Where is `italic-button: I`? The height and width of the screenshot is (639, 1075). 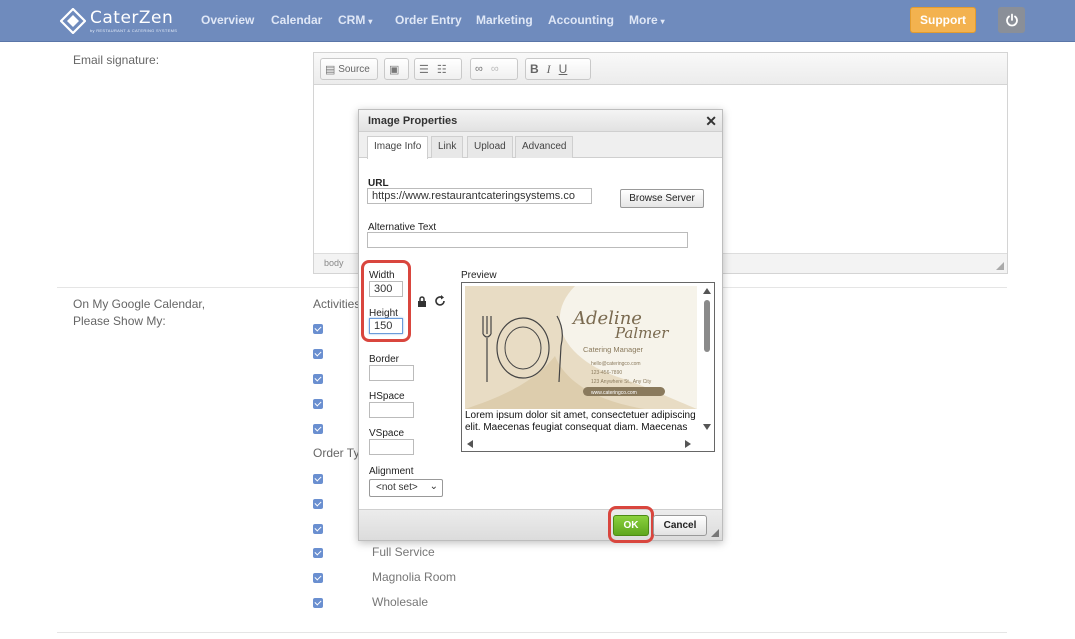
italic-button: I is located at coordinates (549, 69).